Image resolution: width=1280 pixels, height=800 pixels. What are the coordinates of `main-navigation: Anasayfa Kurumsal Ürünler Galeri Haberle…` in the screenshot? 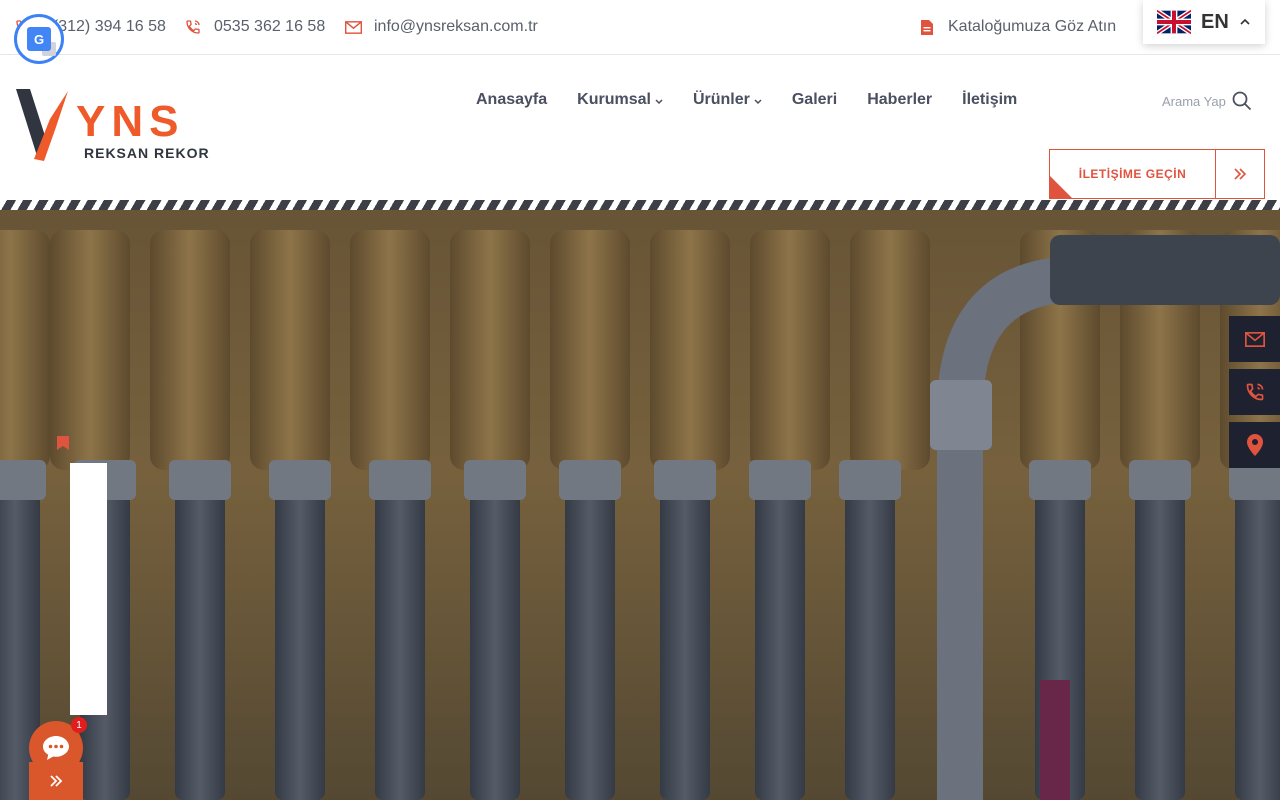 It's located at (761, 100).